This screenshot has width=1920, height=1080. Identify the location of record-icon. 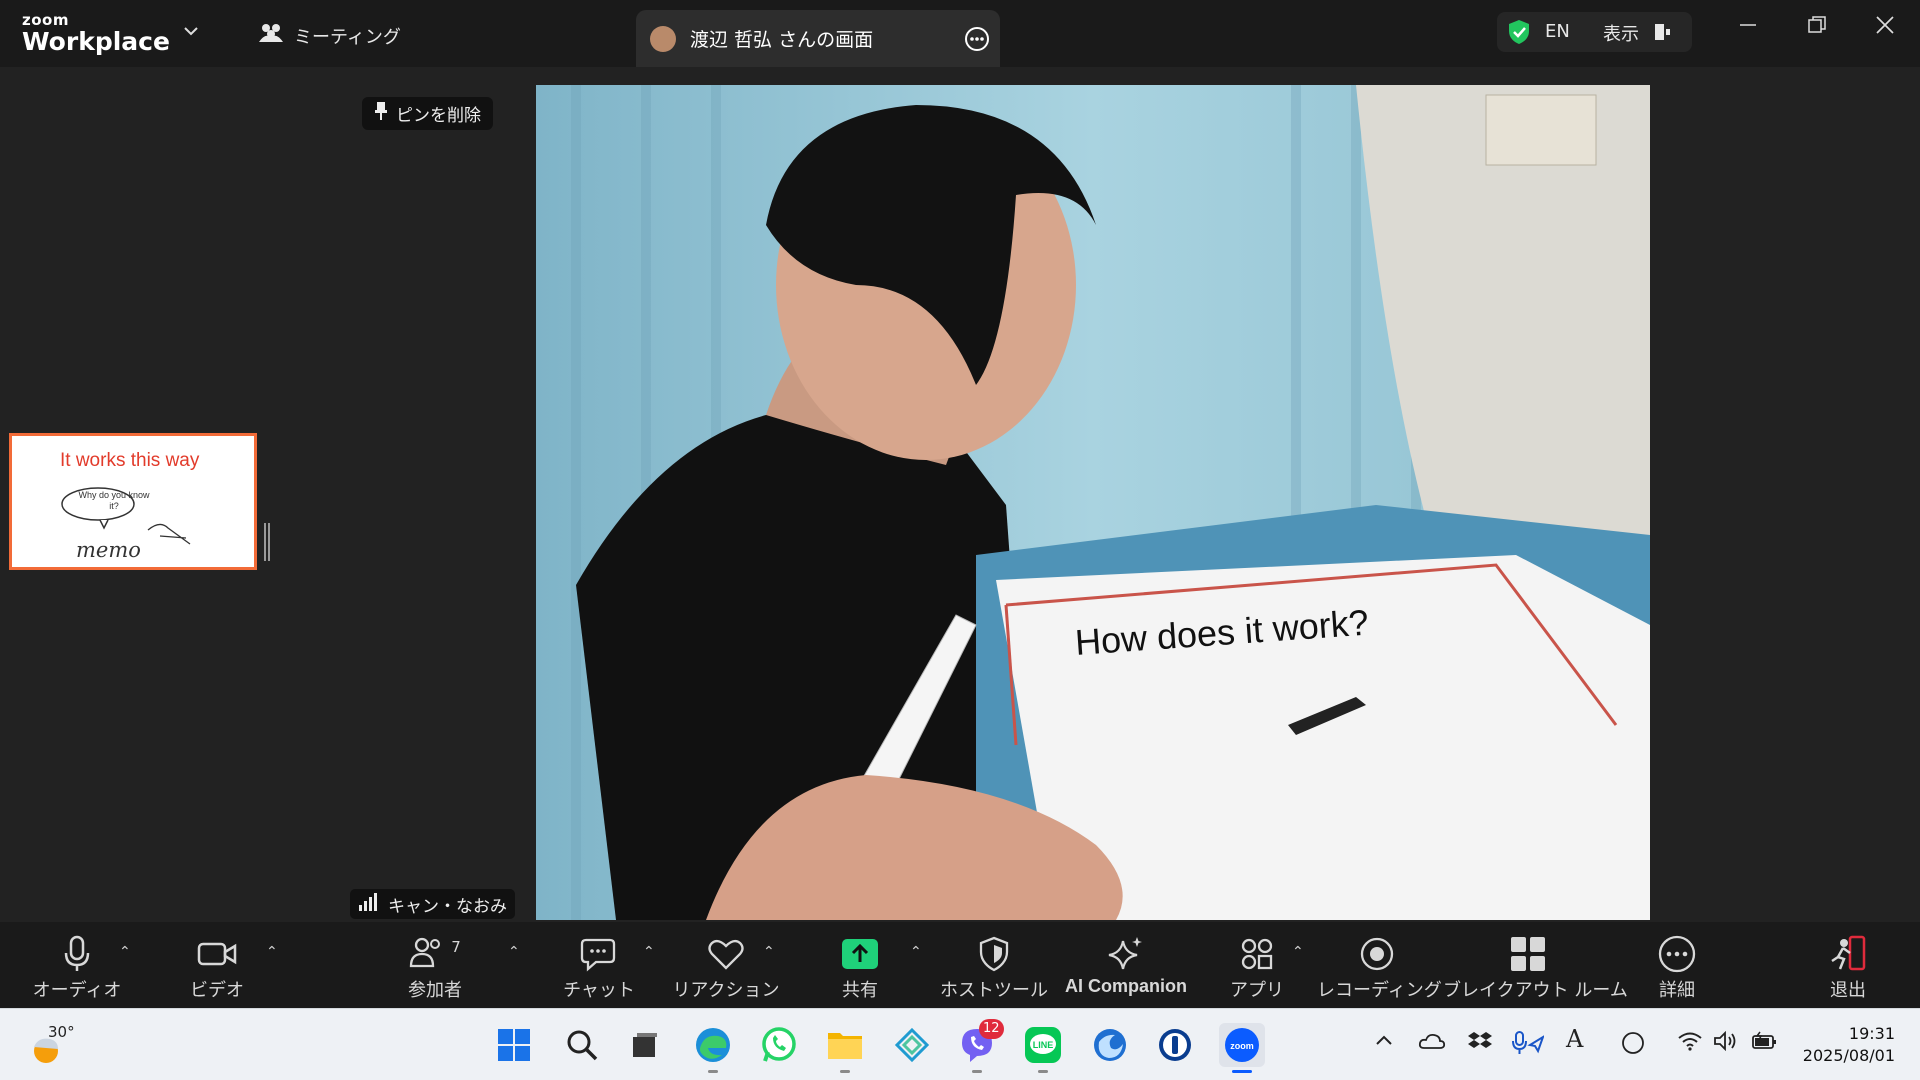
(1377, 954).